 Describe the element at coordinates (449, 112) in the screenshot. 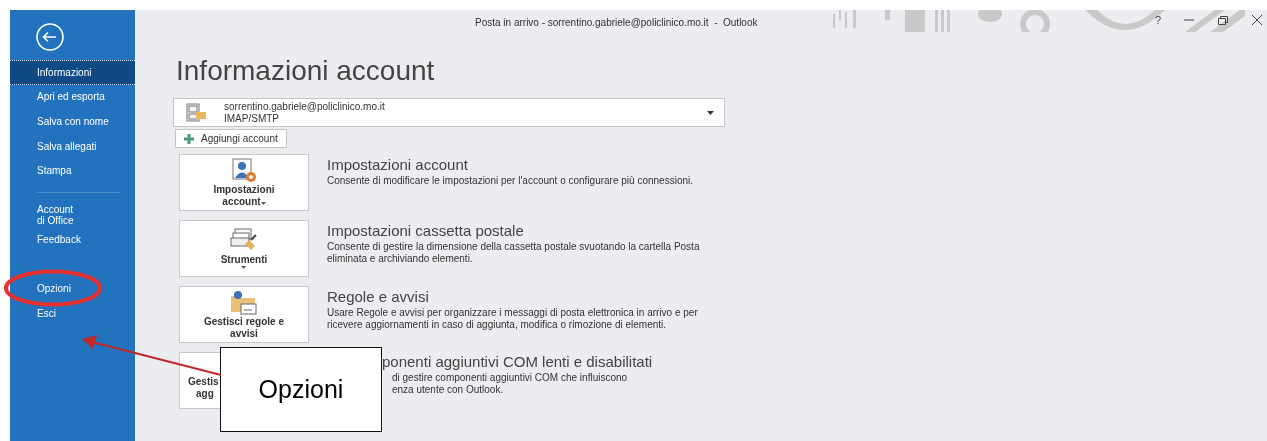

I see `account-dropdown: sorrentino.gabriele@policlinico.mo.it IMAP/SMTP` at that location.